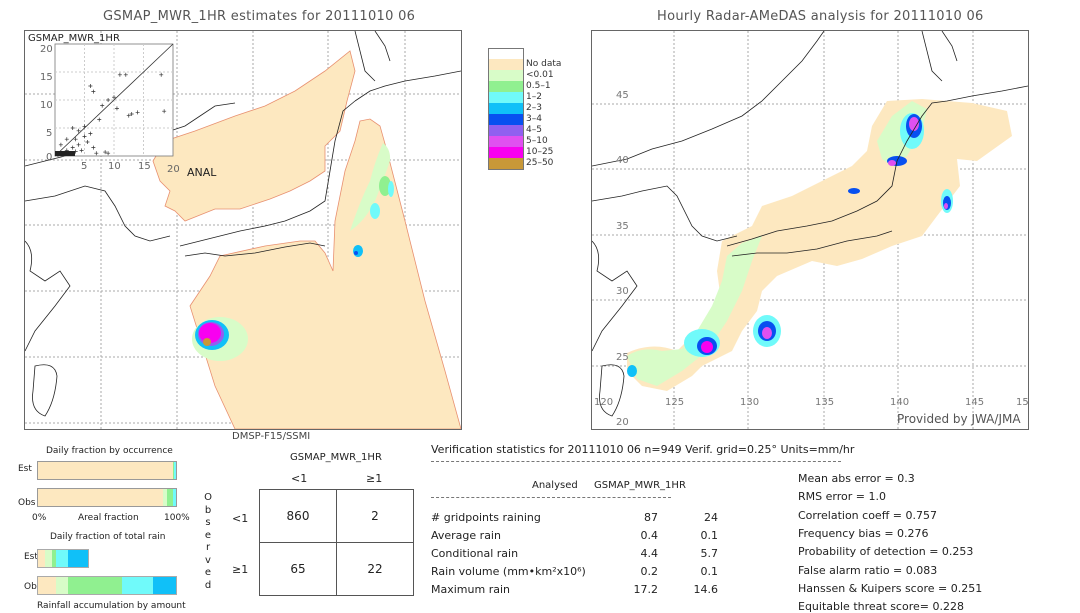 The image size is (1080, 613). Describe the element at coordinates (49, 133) in the screenshot. I see `inset-ytick: 5` at that location.